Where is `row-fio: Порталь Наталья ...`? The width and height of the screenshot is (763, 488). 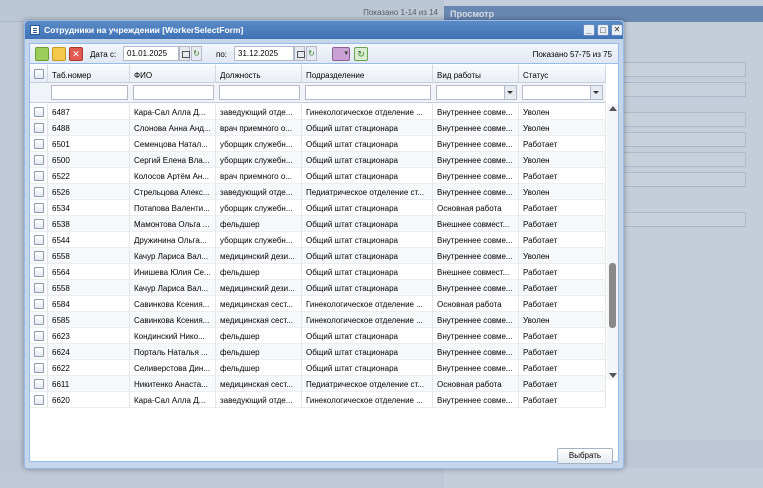 row-fio: Порталь Наталья ... is located at coordinates (173, 352).